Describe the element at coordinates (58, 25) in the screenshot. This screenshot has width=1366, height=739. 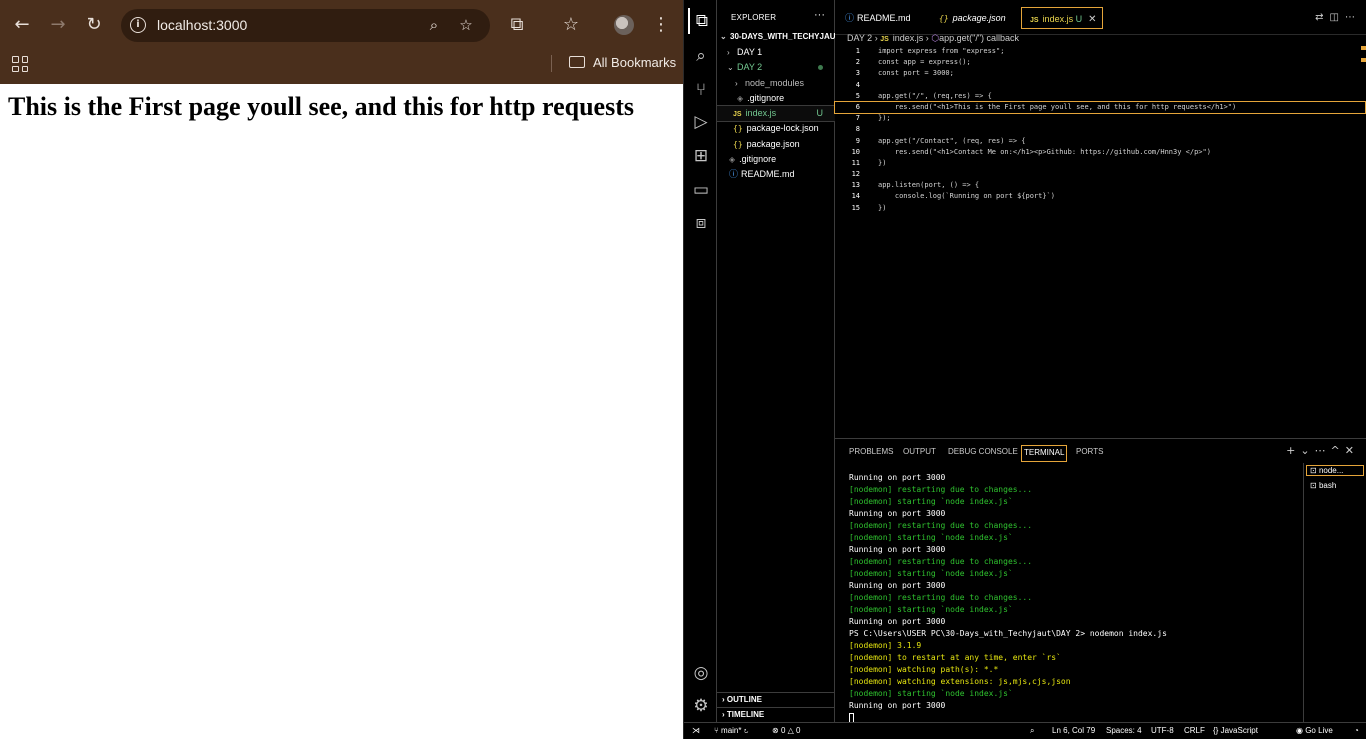
I see `forward-button: →` at that location.